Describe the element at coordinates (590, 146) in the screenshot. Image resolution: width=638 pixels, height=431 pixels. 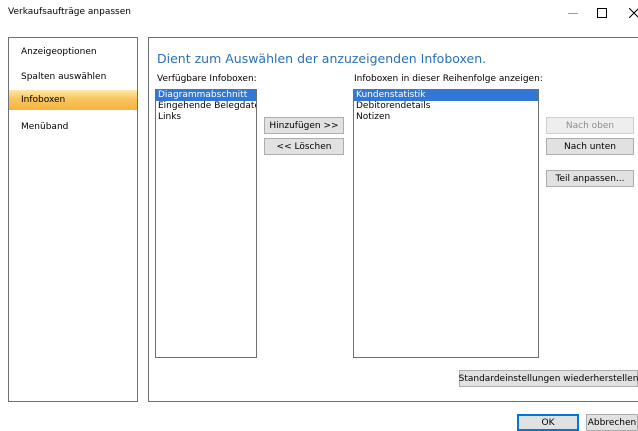
I see `move-down-button: Nach unten` at that location.